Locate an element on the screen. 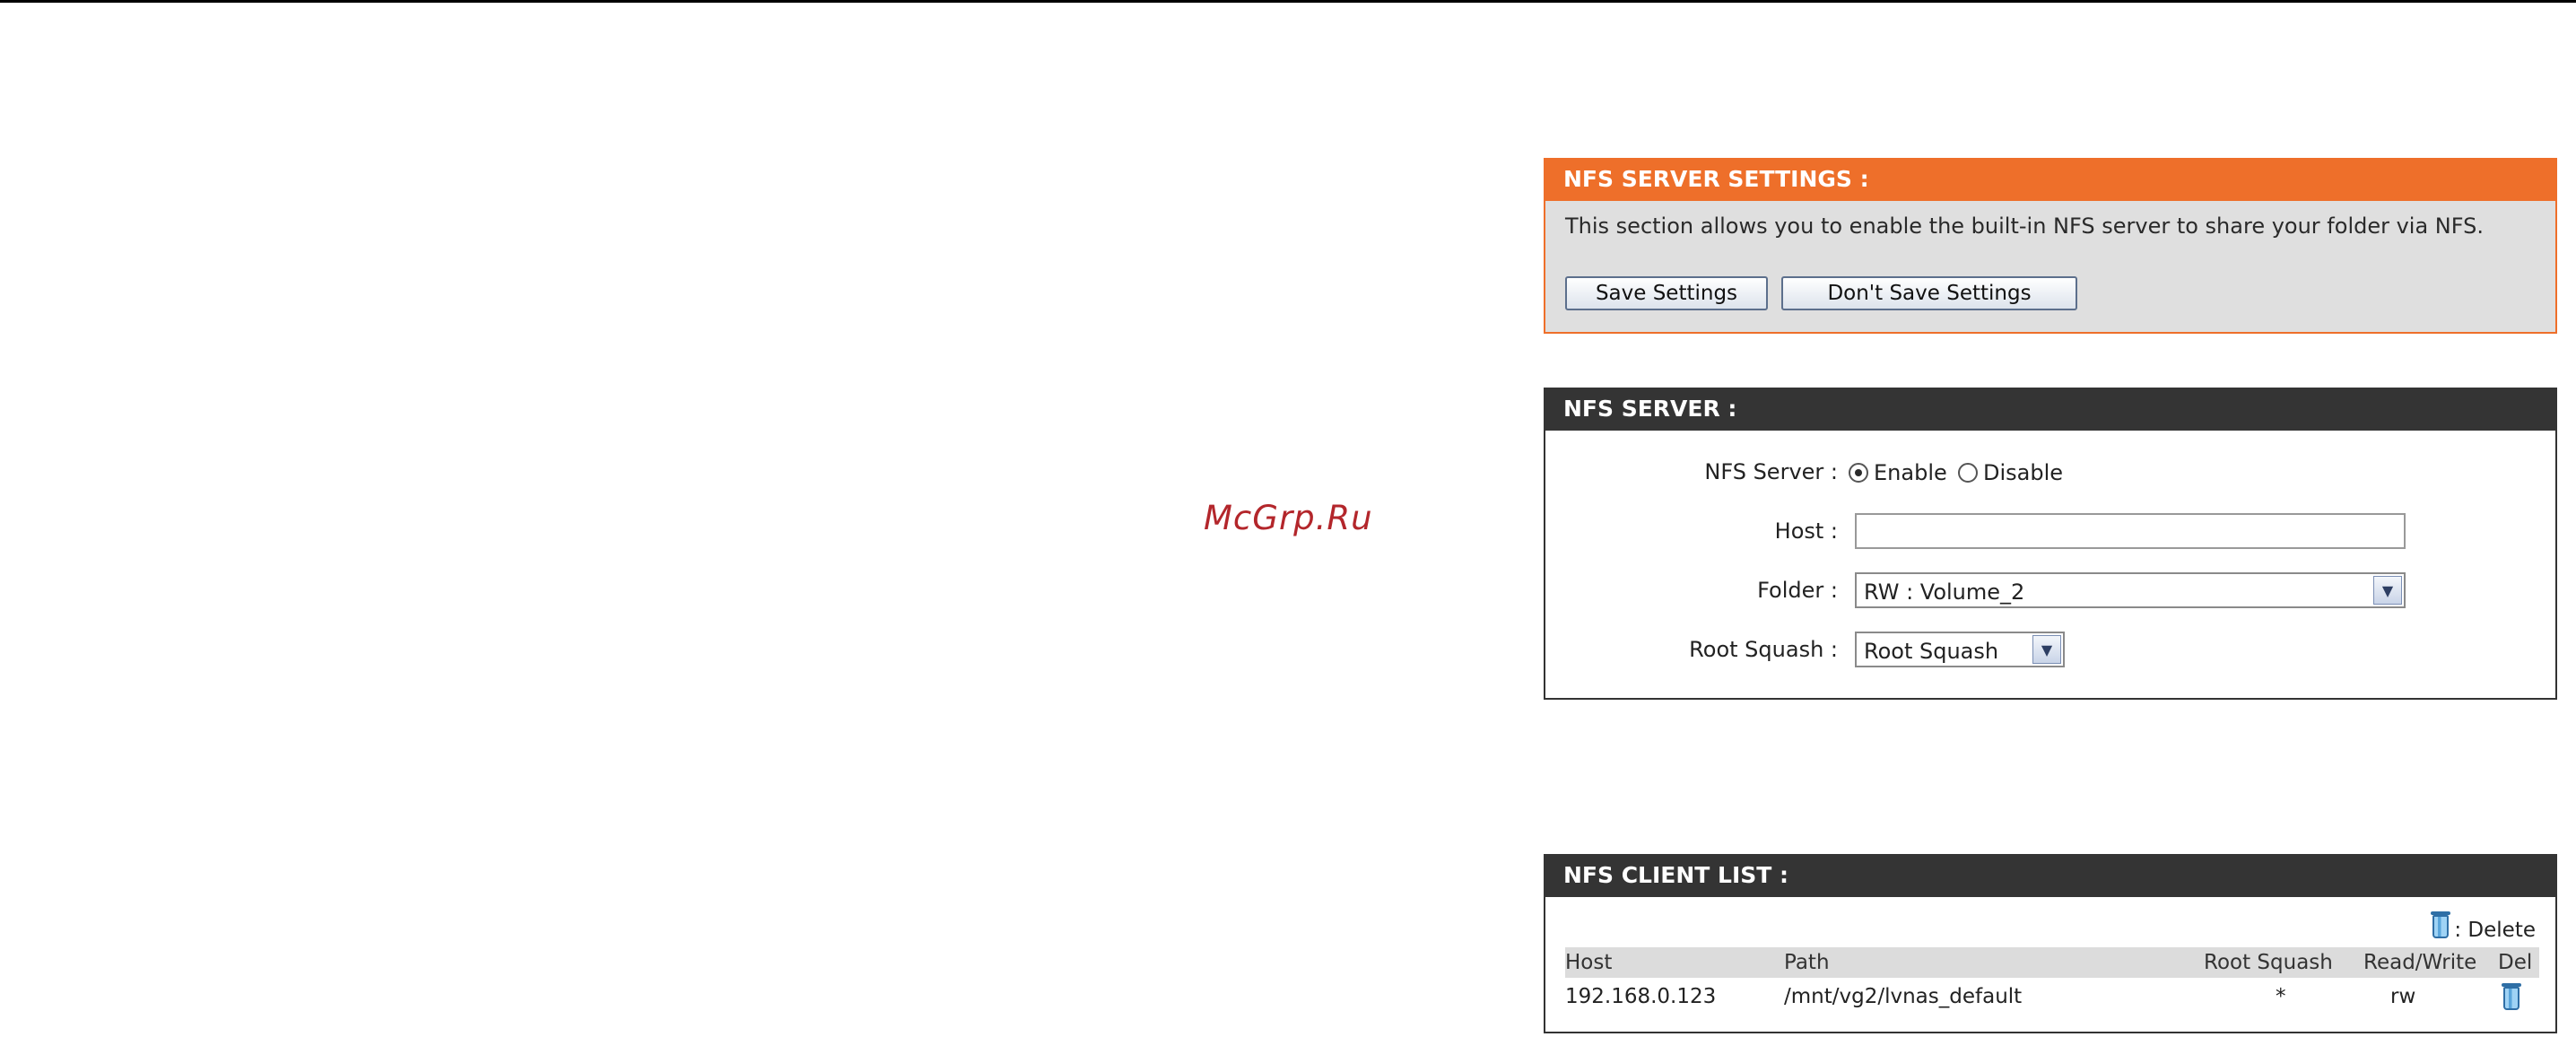  disable-radio-label: Disable is located at coordinates (2023, 472).